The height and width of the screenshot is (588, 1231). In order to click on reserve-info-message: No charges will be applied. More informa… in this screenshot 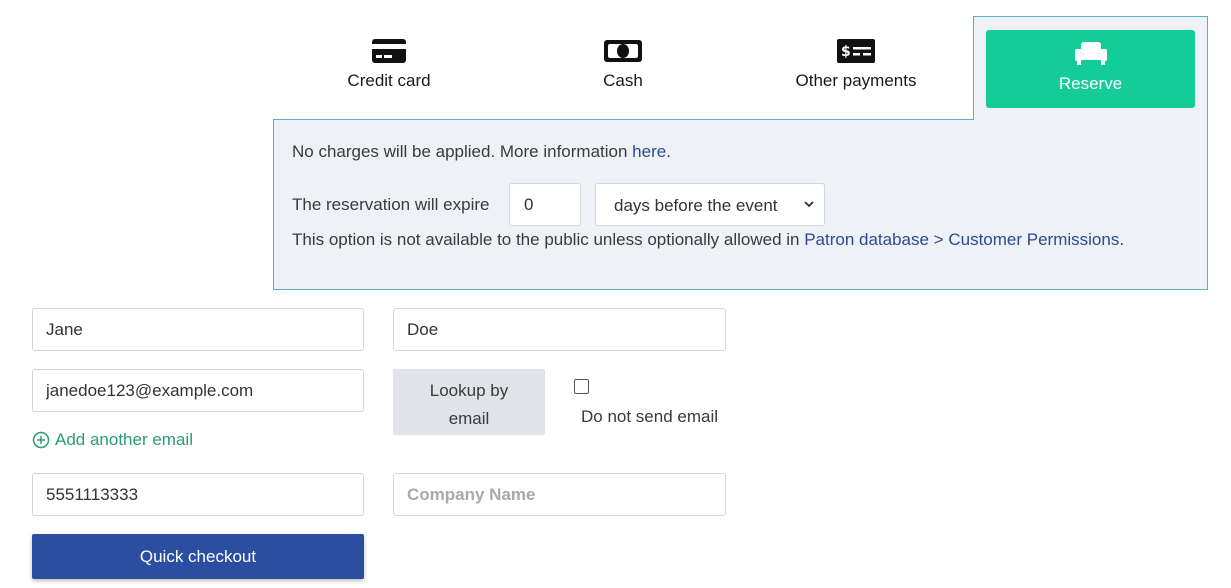, I will do `click(462, 151)`.